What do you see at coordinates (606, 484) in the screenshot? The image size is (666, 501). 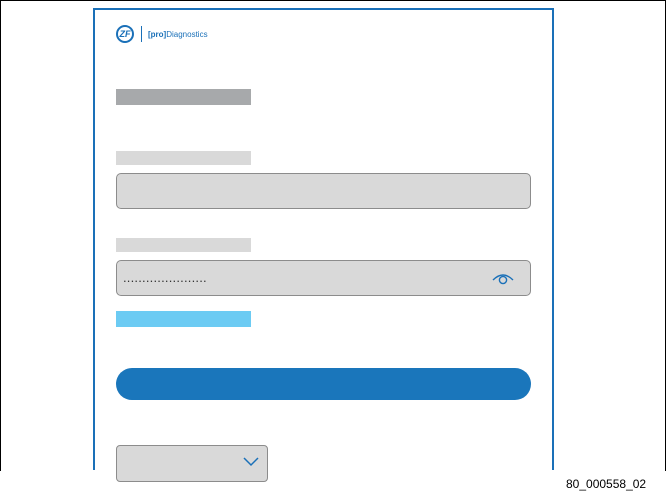 I see `figure-id-label: 80_000558_02` at bounding box center [606, 484].